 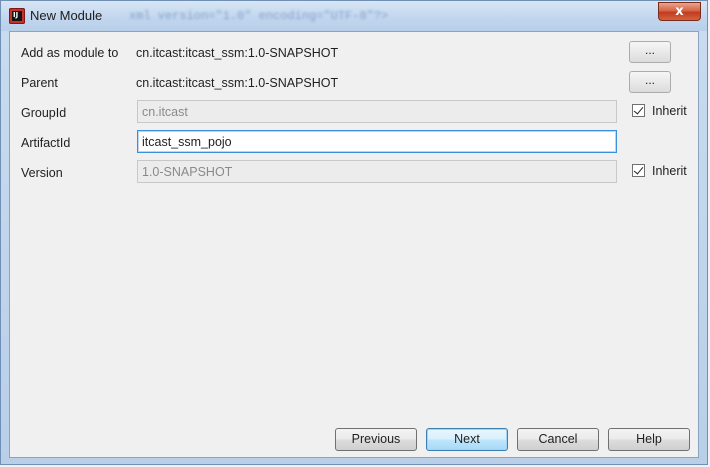 I want to click on version-label: Version, so click(x=42, y=173).